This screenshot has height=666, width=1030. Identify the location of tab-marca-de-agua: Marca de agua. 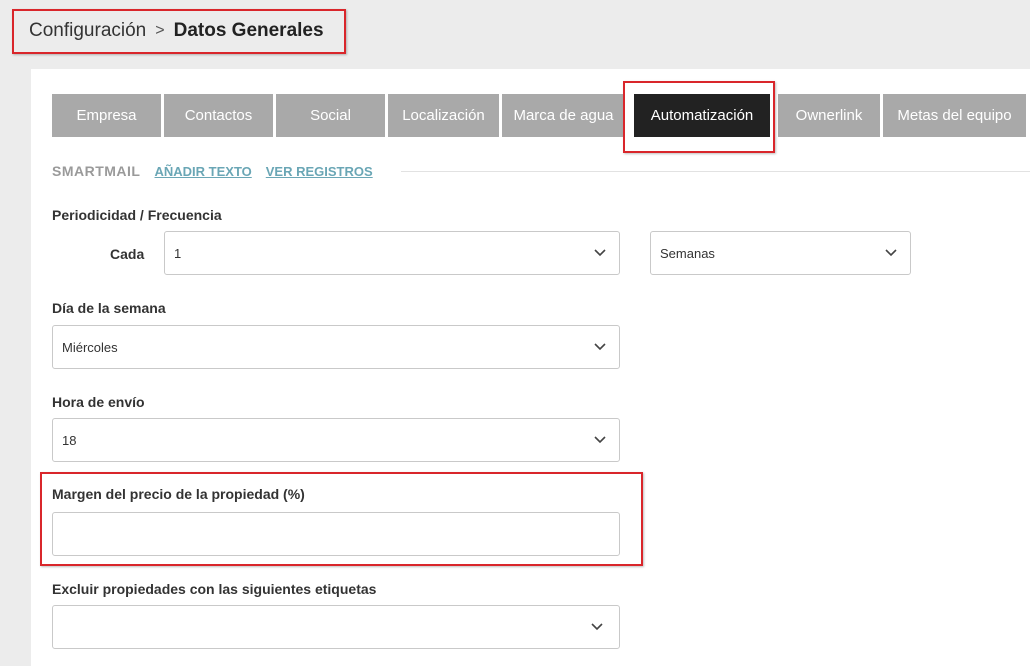
(563, 115).